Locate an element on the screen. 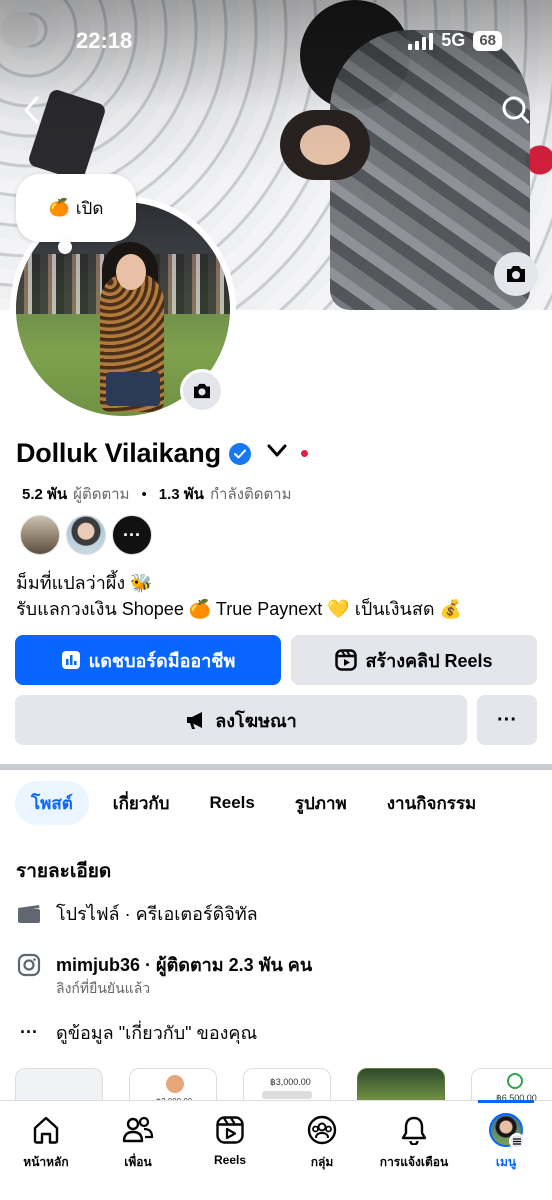 This screenshot has height=1200, width=552. more-dots-icon: ··· is located at coordinates (29, 1032).